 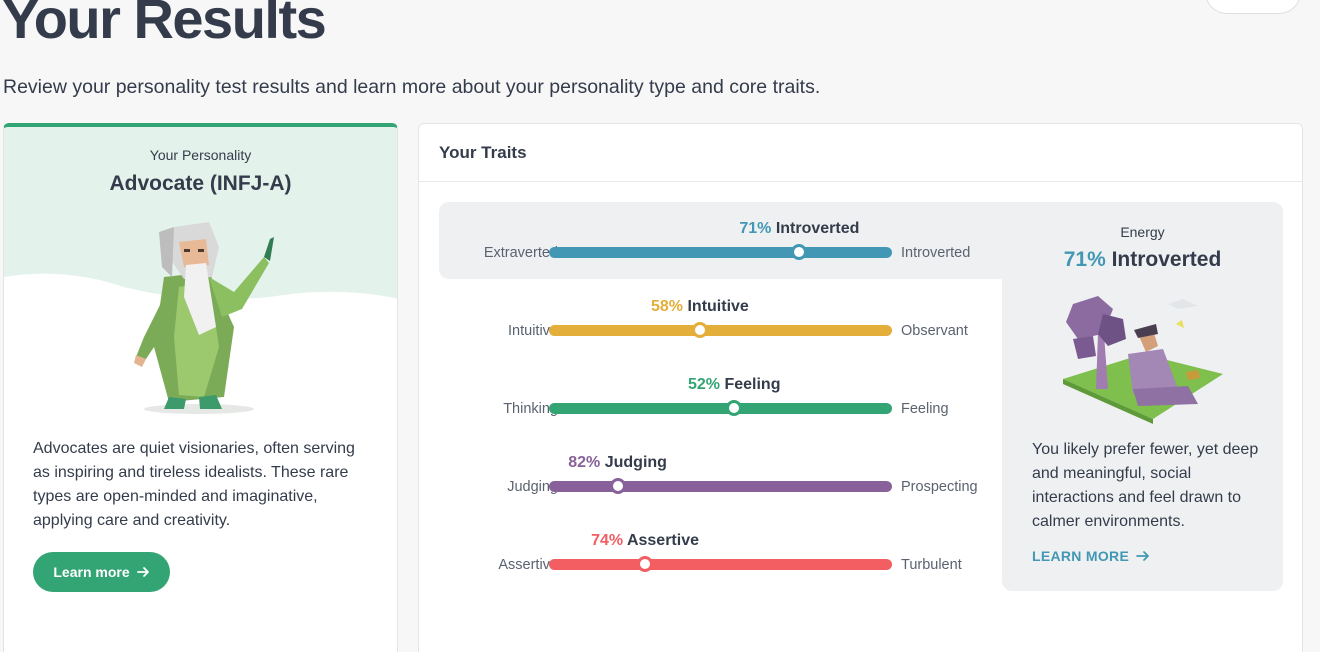 What do you see at coordinates (719, 232) in the screenshot?
I see `trait-row: 71% Introverted Extraverted Introverted` at bounding box center [719, 232].